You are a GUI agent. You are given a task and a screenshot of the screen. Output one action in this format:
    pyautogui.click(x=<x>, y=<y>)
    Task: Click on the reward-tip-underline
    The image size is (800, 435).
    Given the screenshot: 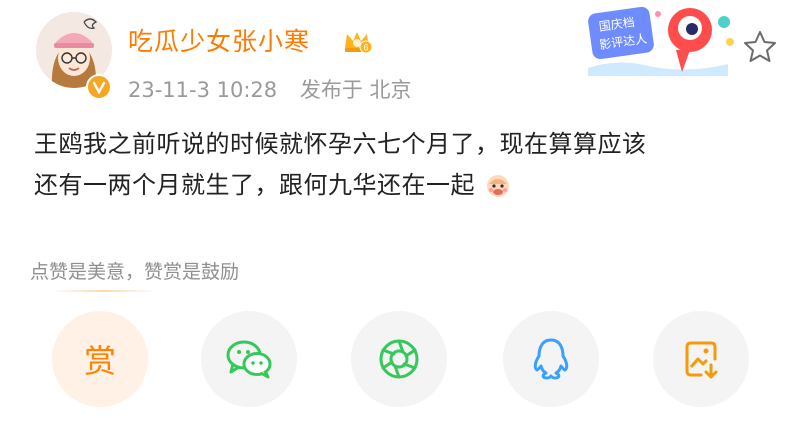 What is the action you would take?
    pyautogui.click(x=104, y=291)
    